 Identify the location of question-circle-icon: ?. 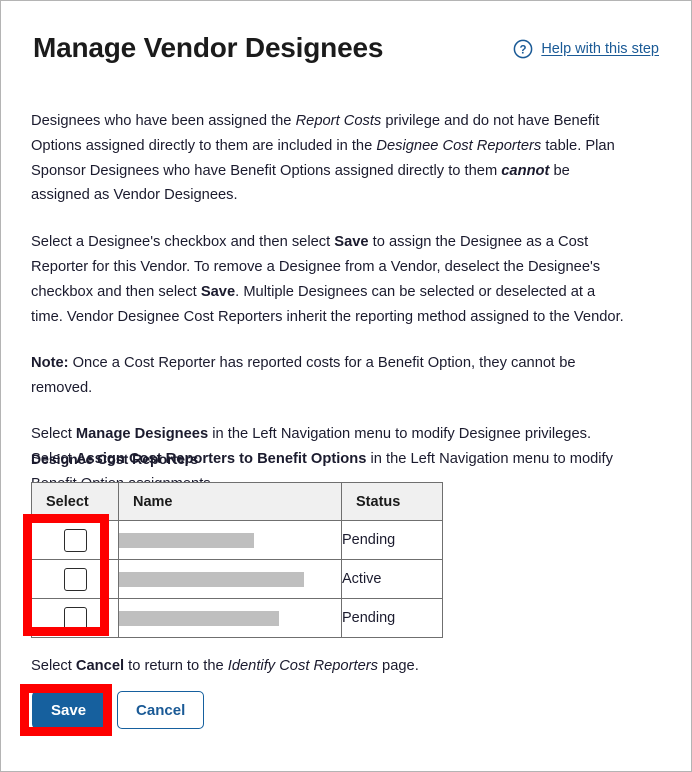
(523, 49).